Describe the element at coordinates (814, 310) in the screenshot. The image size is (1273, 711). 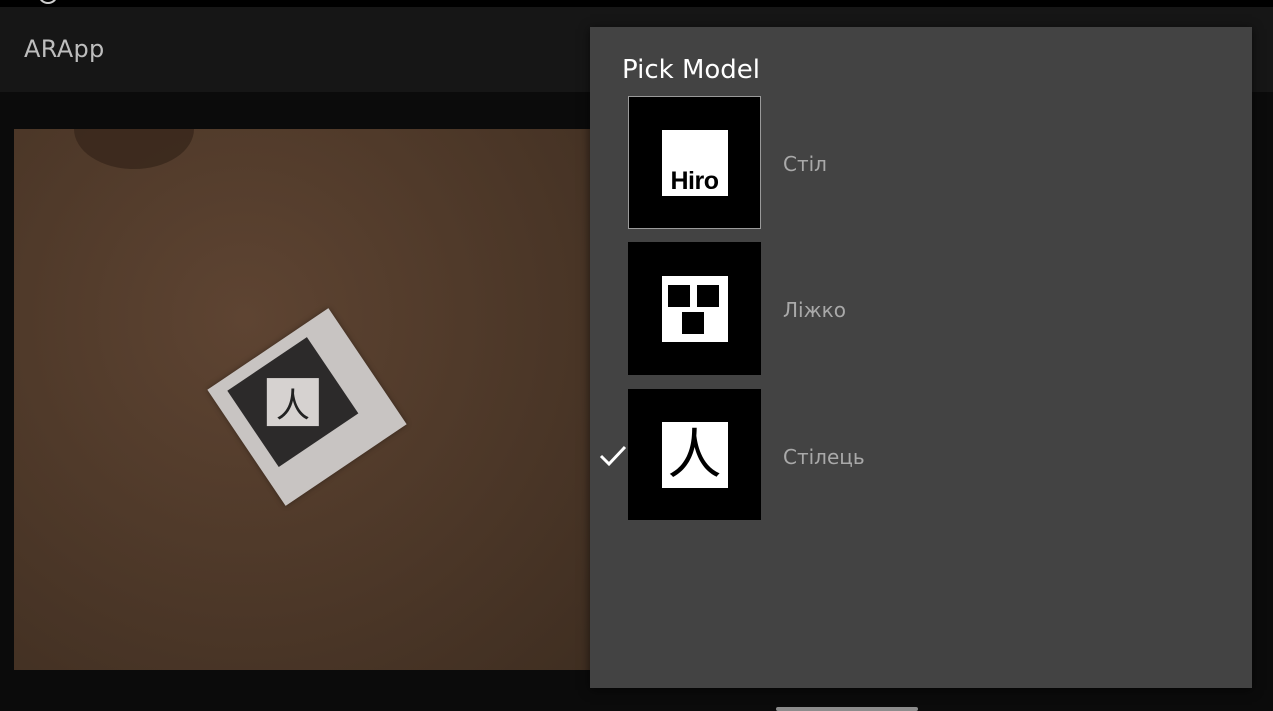
I see `model-label: Ліжко` at that location.